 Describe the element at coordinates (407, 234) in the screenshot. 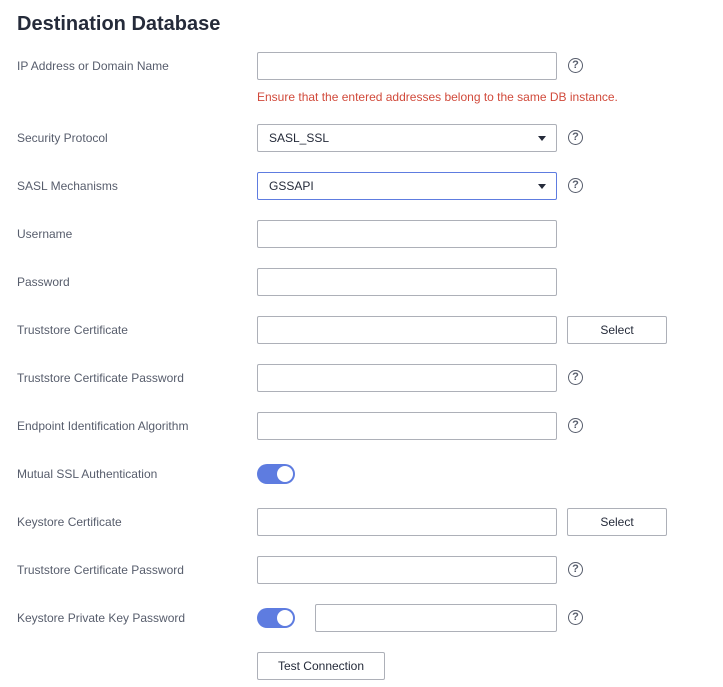

I see `username-input` at that location.